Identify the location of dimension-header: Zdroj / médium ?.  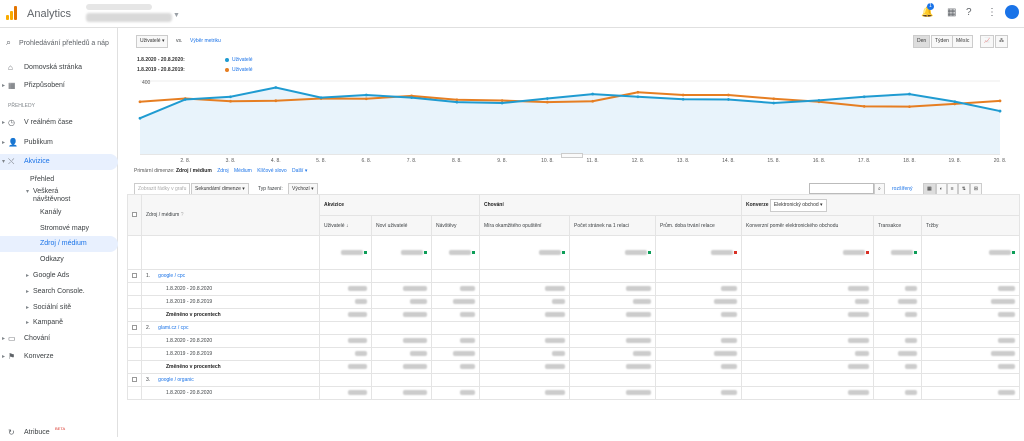
(230, 215).